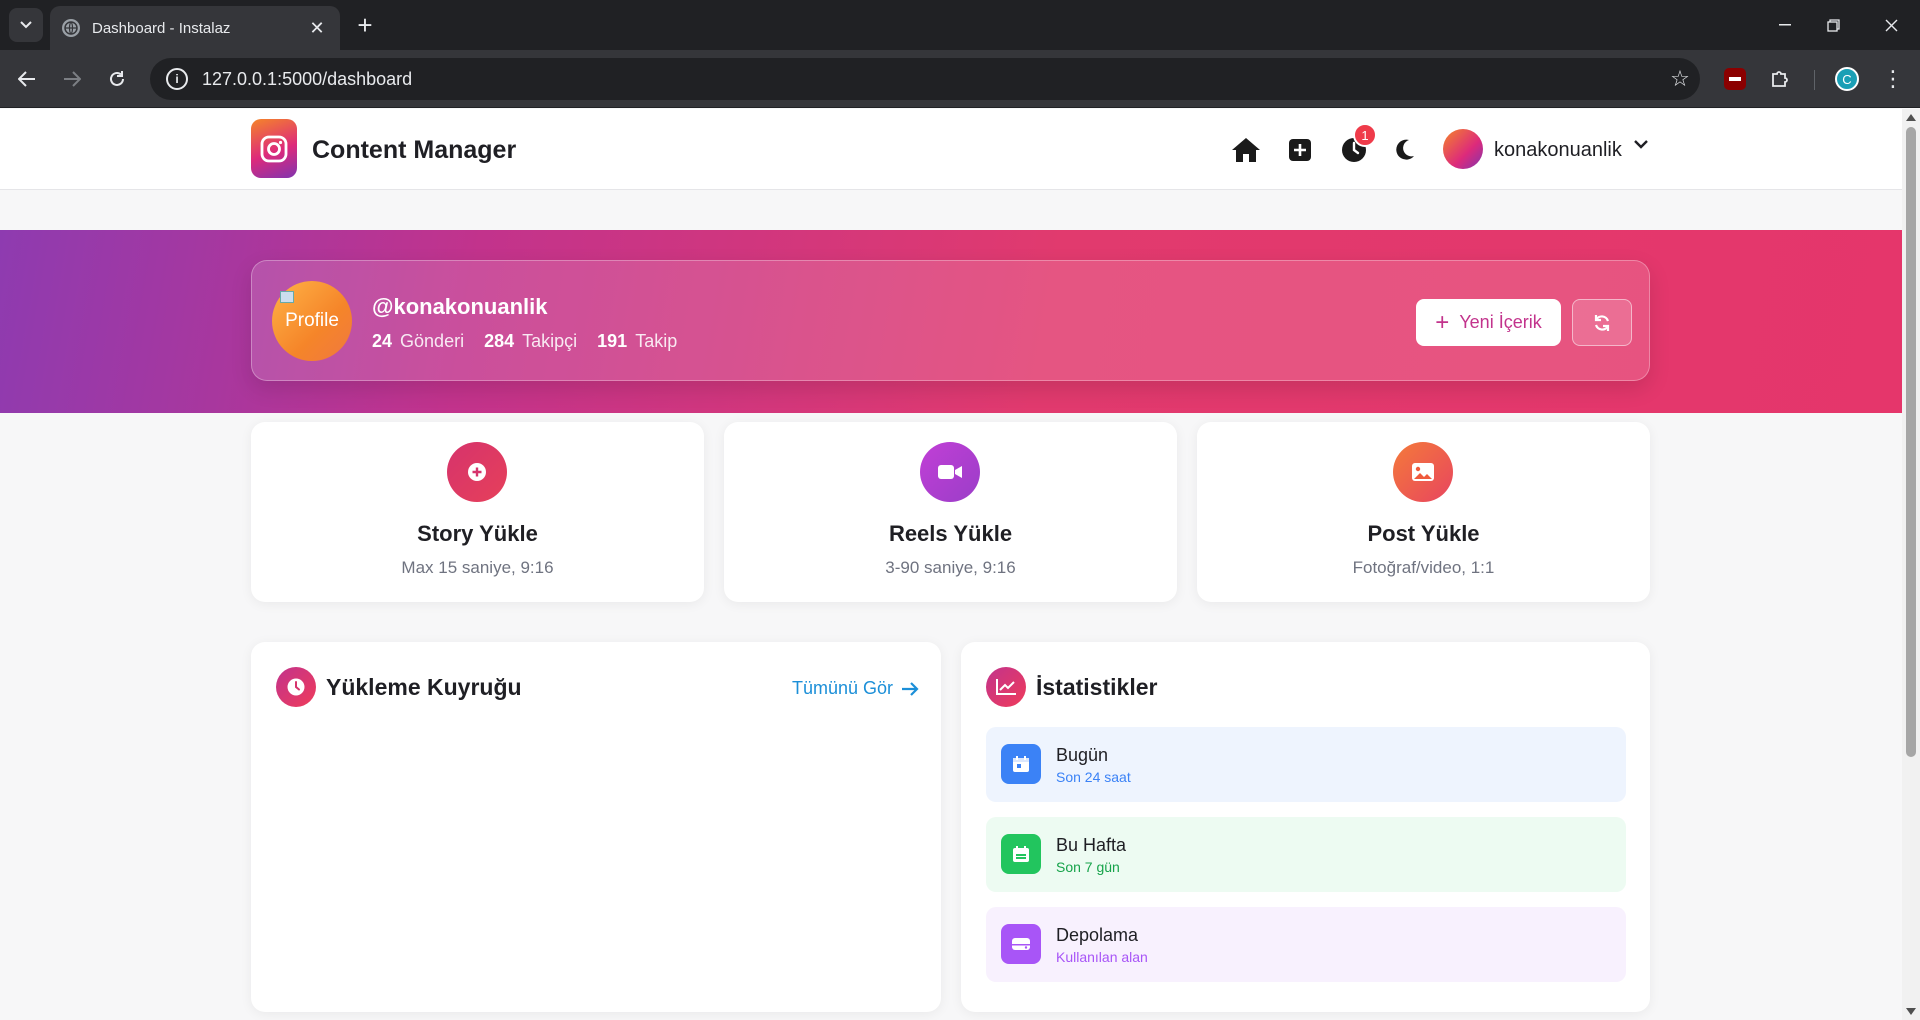 The width and height of the screenshot is (1920, 1020). What do you see at coordinates (477, 472) in the screenshot?
I see `plus-circle-icon` at bounding box center [477, 472].